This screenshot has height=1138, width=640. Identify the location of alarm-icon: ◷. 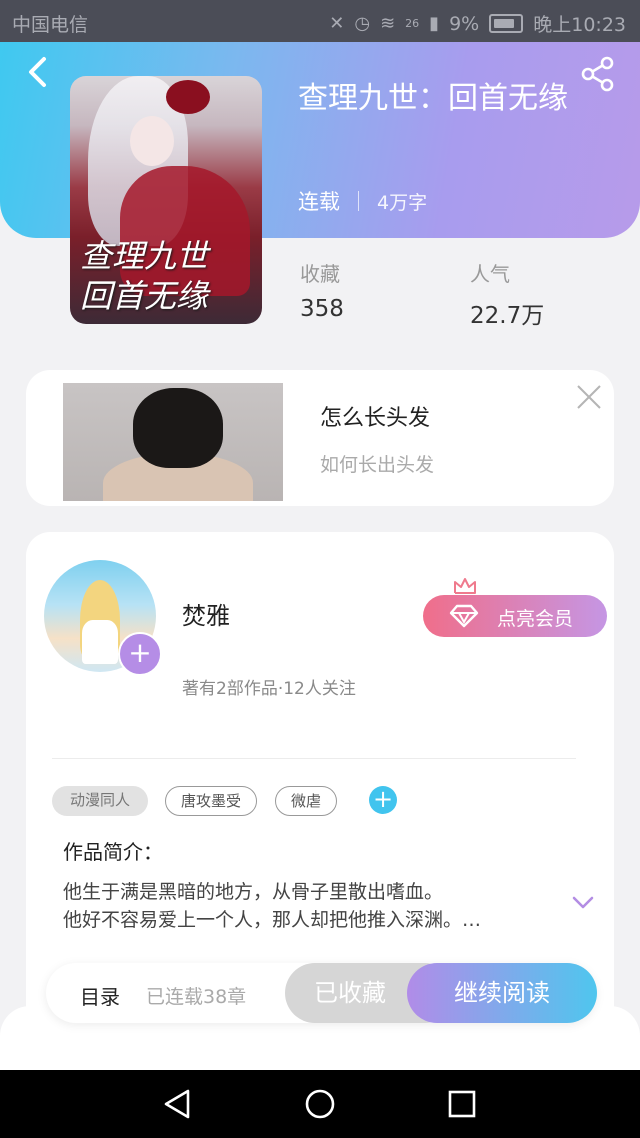
(362, 23).